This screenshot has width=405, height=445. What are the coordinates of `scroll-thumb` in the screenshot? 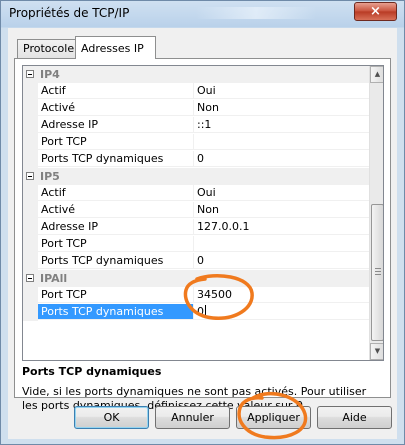 It's located at (377, 272).